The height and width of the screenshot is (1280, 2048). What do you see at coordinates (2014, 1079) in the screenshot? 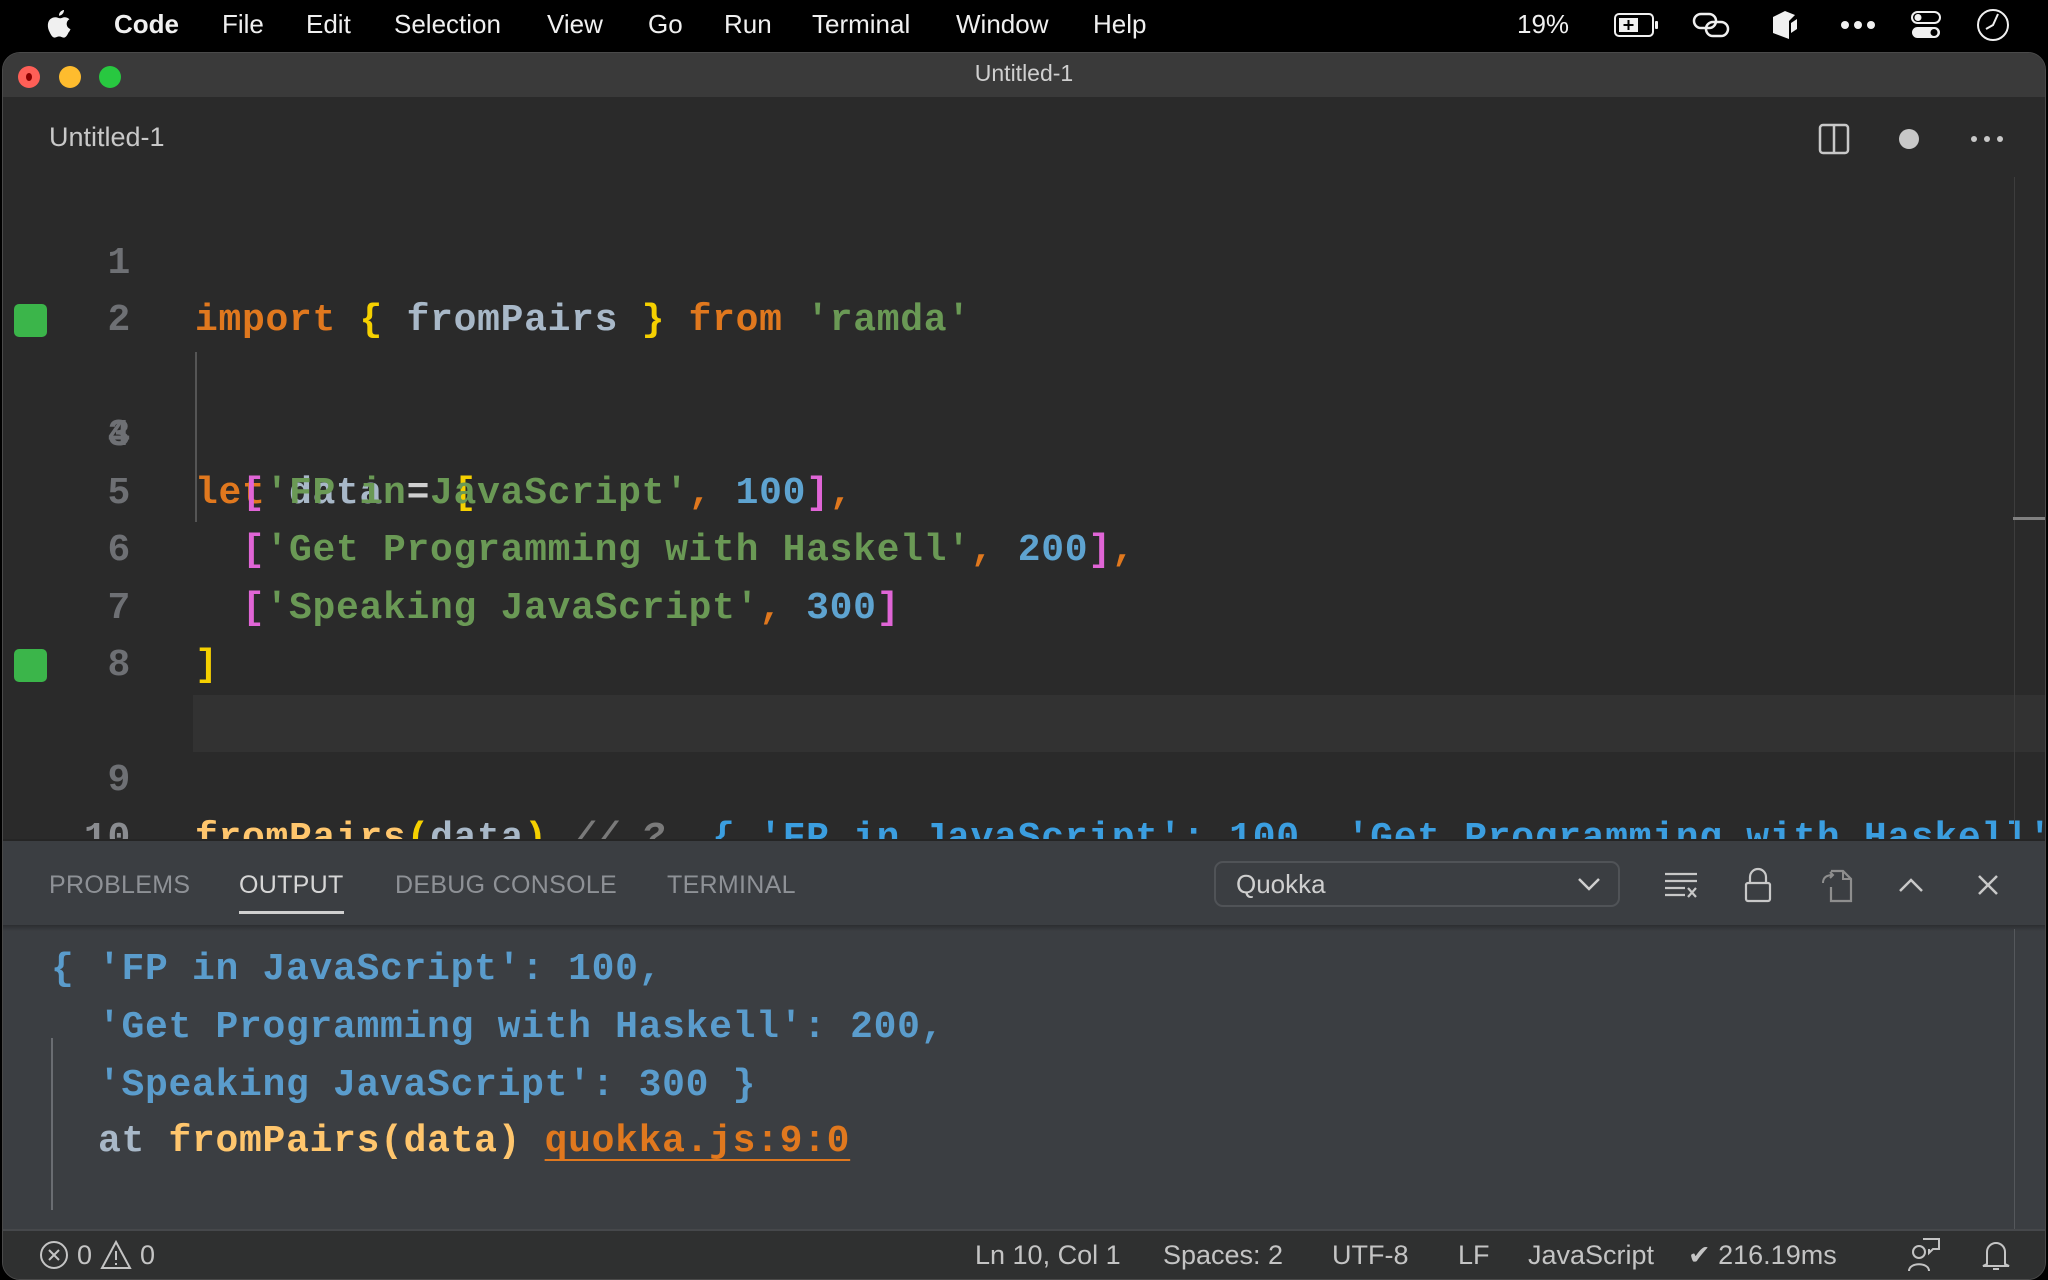
I see `panel-scrollbar-track` at bounding box center [2014, 1079].